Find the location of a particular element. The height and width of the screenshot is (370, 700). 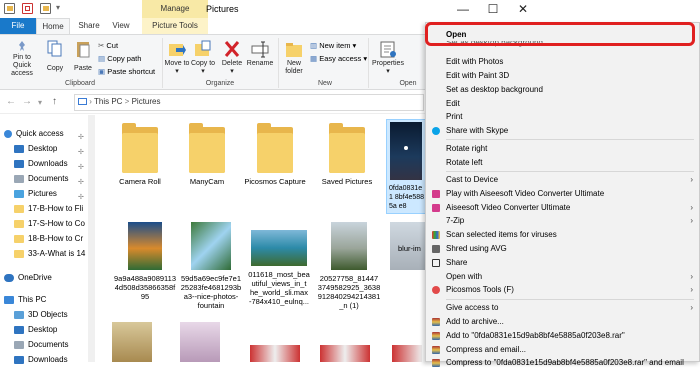

menu-item-scan-viruses: Scan selected items for viruses is located at coordinates (563, 235).